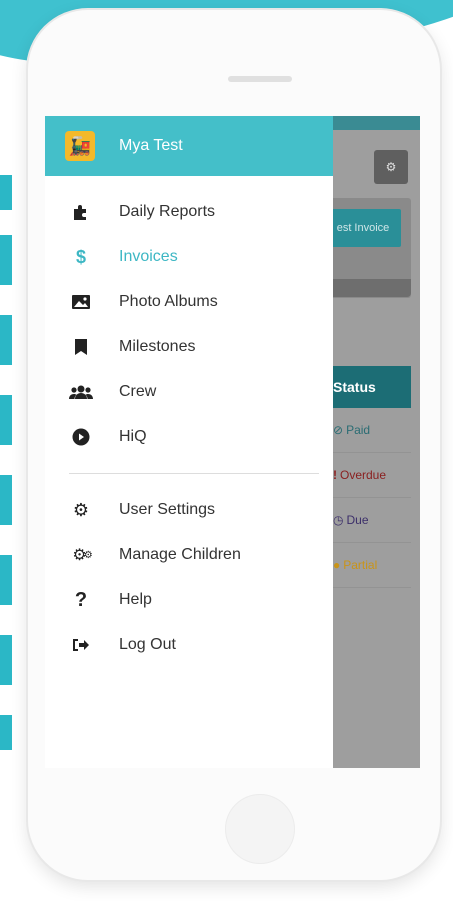  I want to click on dollar-icon: $, so click(80, 256).